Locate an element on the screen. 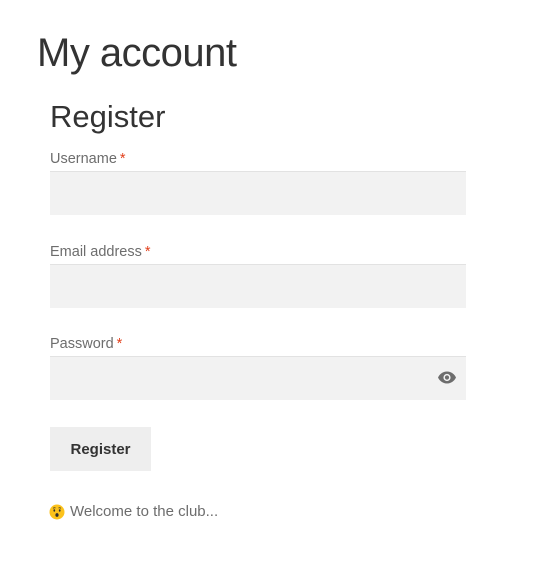 The width and height of the screenshot is (533, 577). register-button: Register is located at coordinates (100, 449).